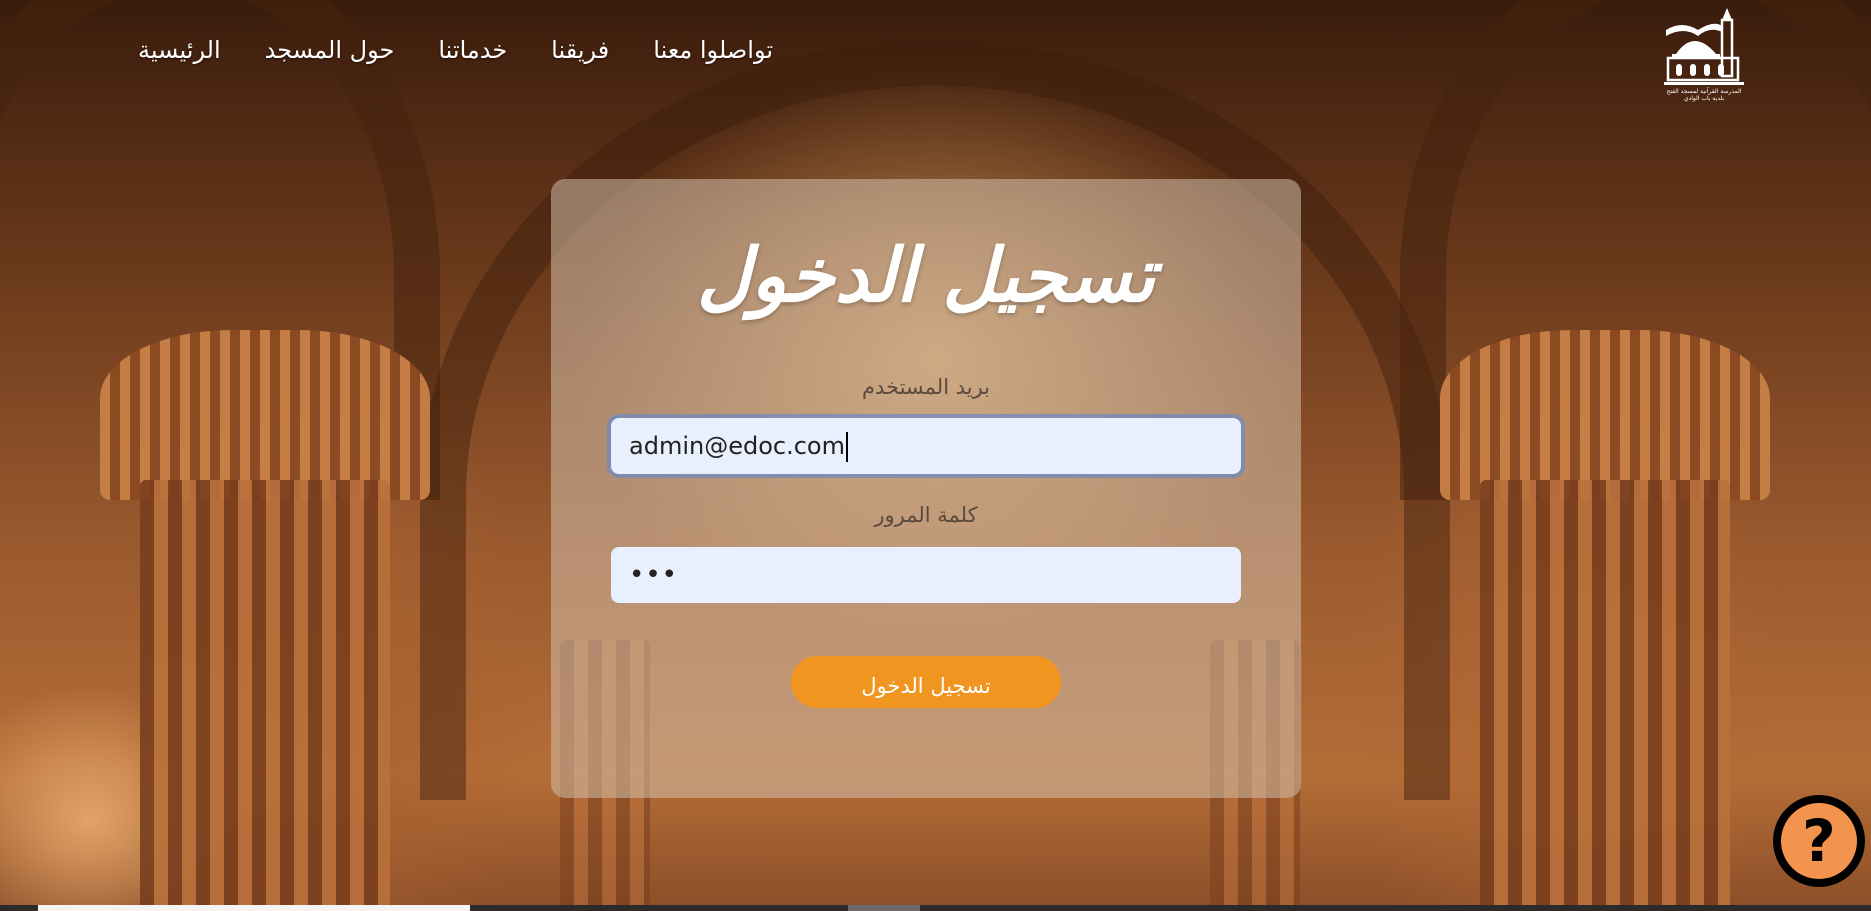  I want to click on password-value: •••, so click(654, 575).